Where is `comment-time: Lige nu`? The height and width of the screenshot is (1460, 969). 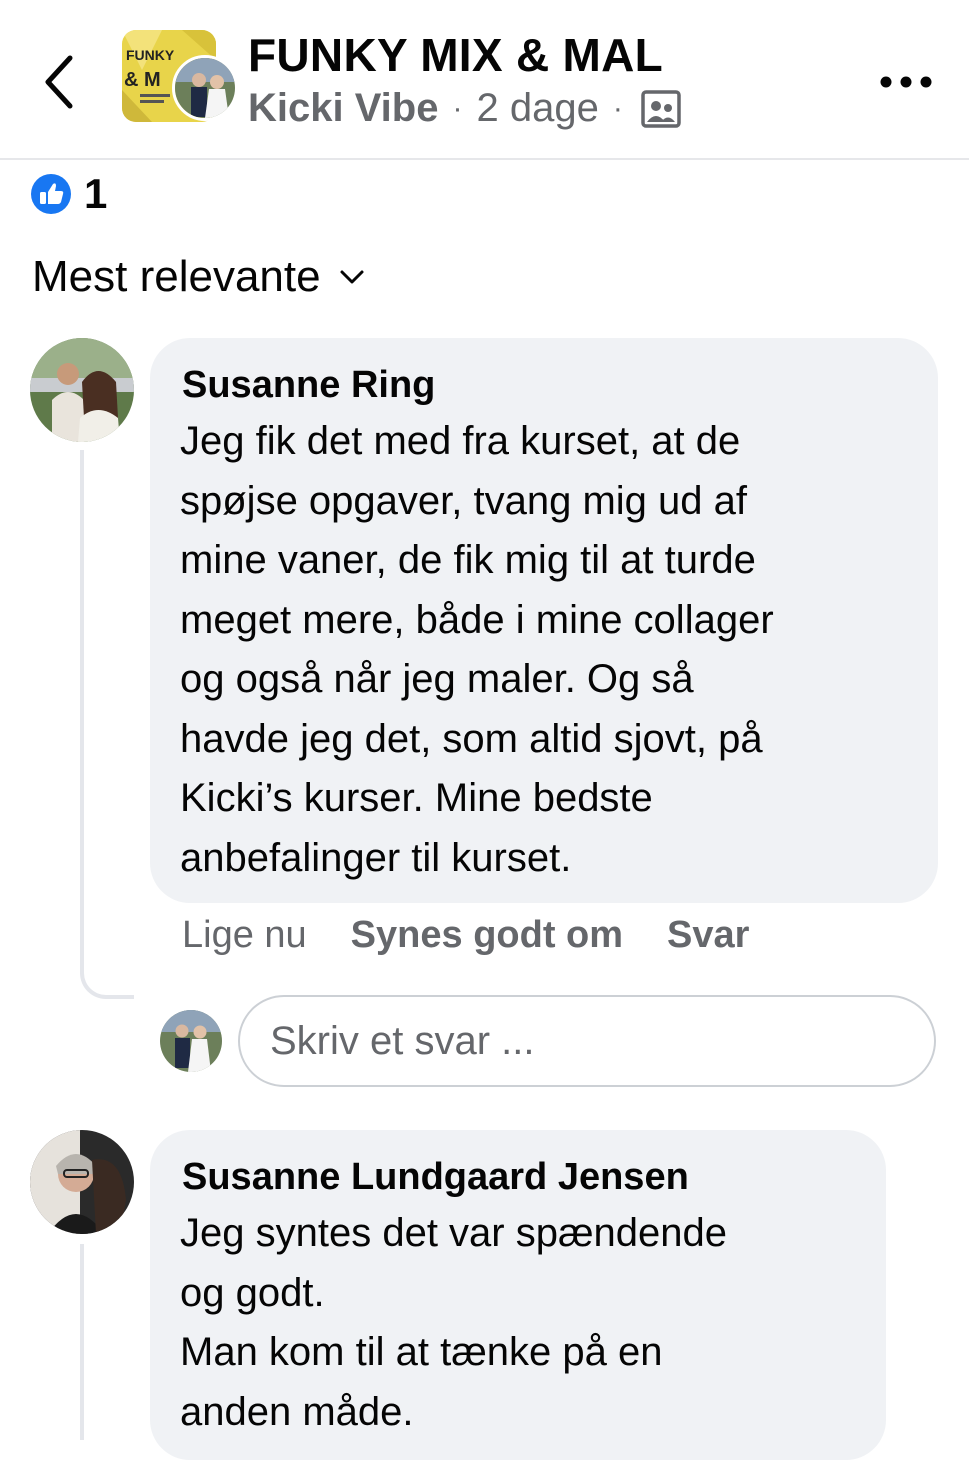
comment-time: Lige nu is located at coordinates (244, 935).